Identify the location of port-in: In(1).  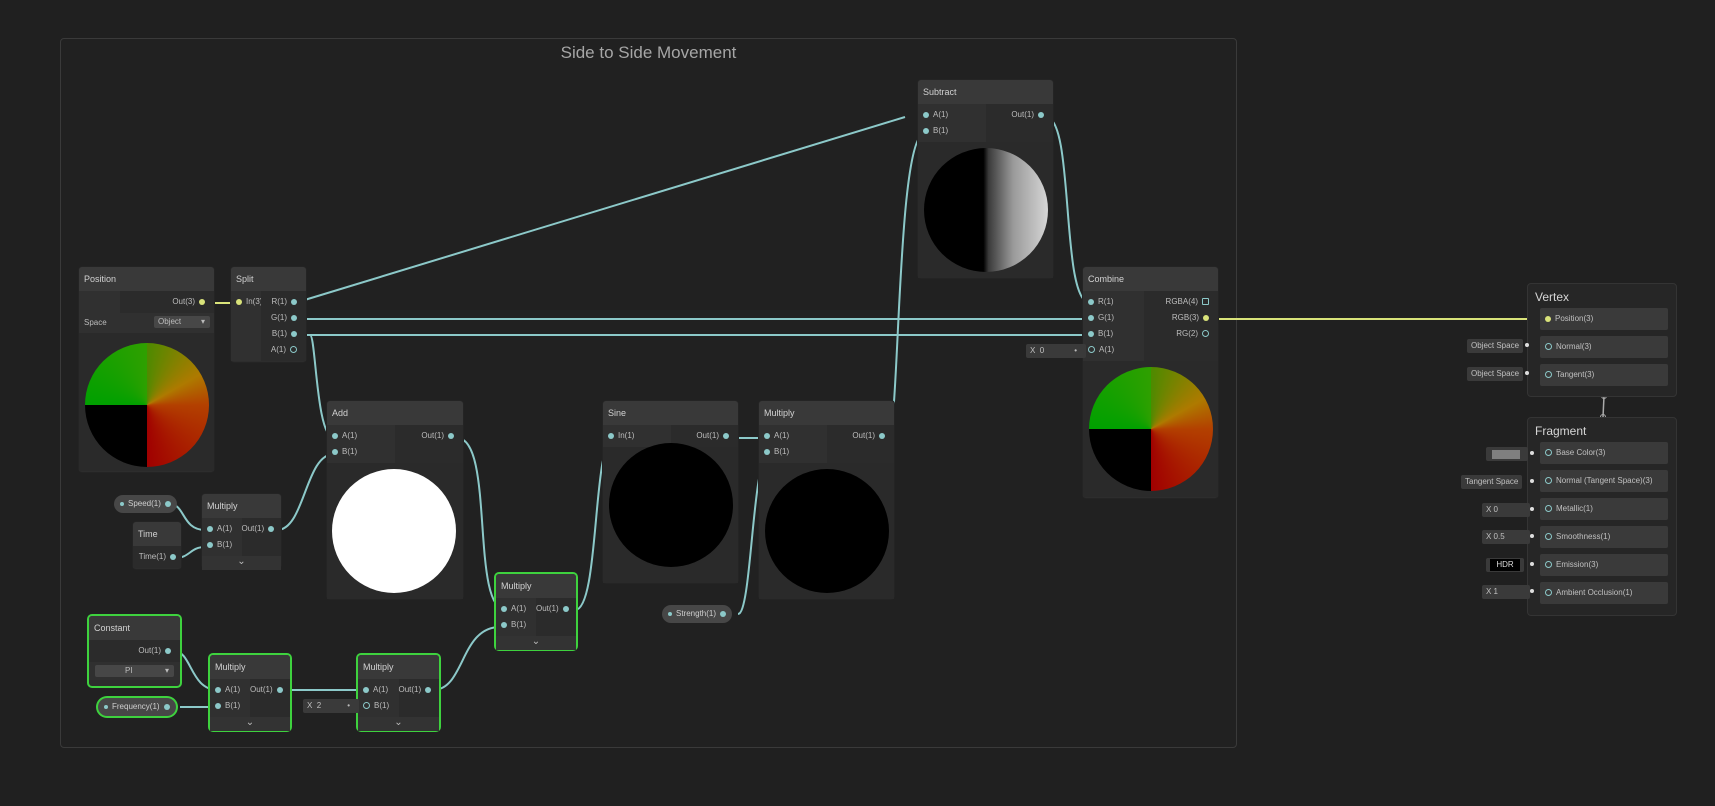
(637, 436).